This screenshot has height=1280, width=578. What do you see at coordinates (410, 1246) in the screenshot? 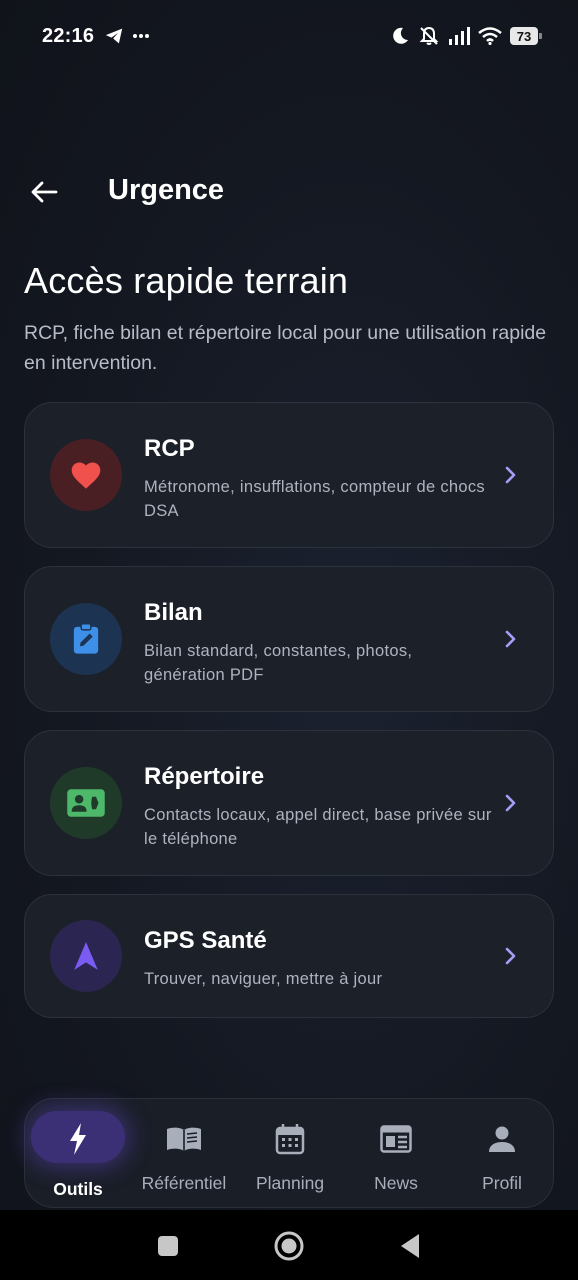
I see `back-triangle-icon` at bounding box center [410, 1246].